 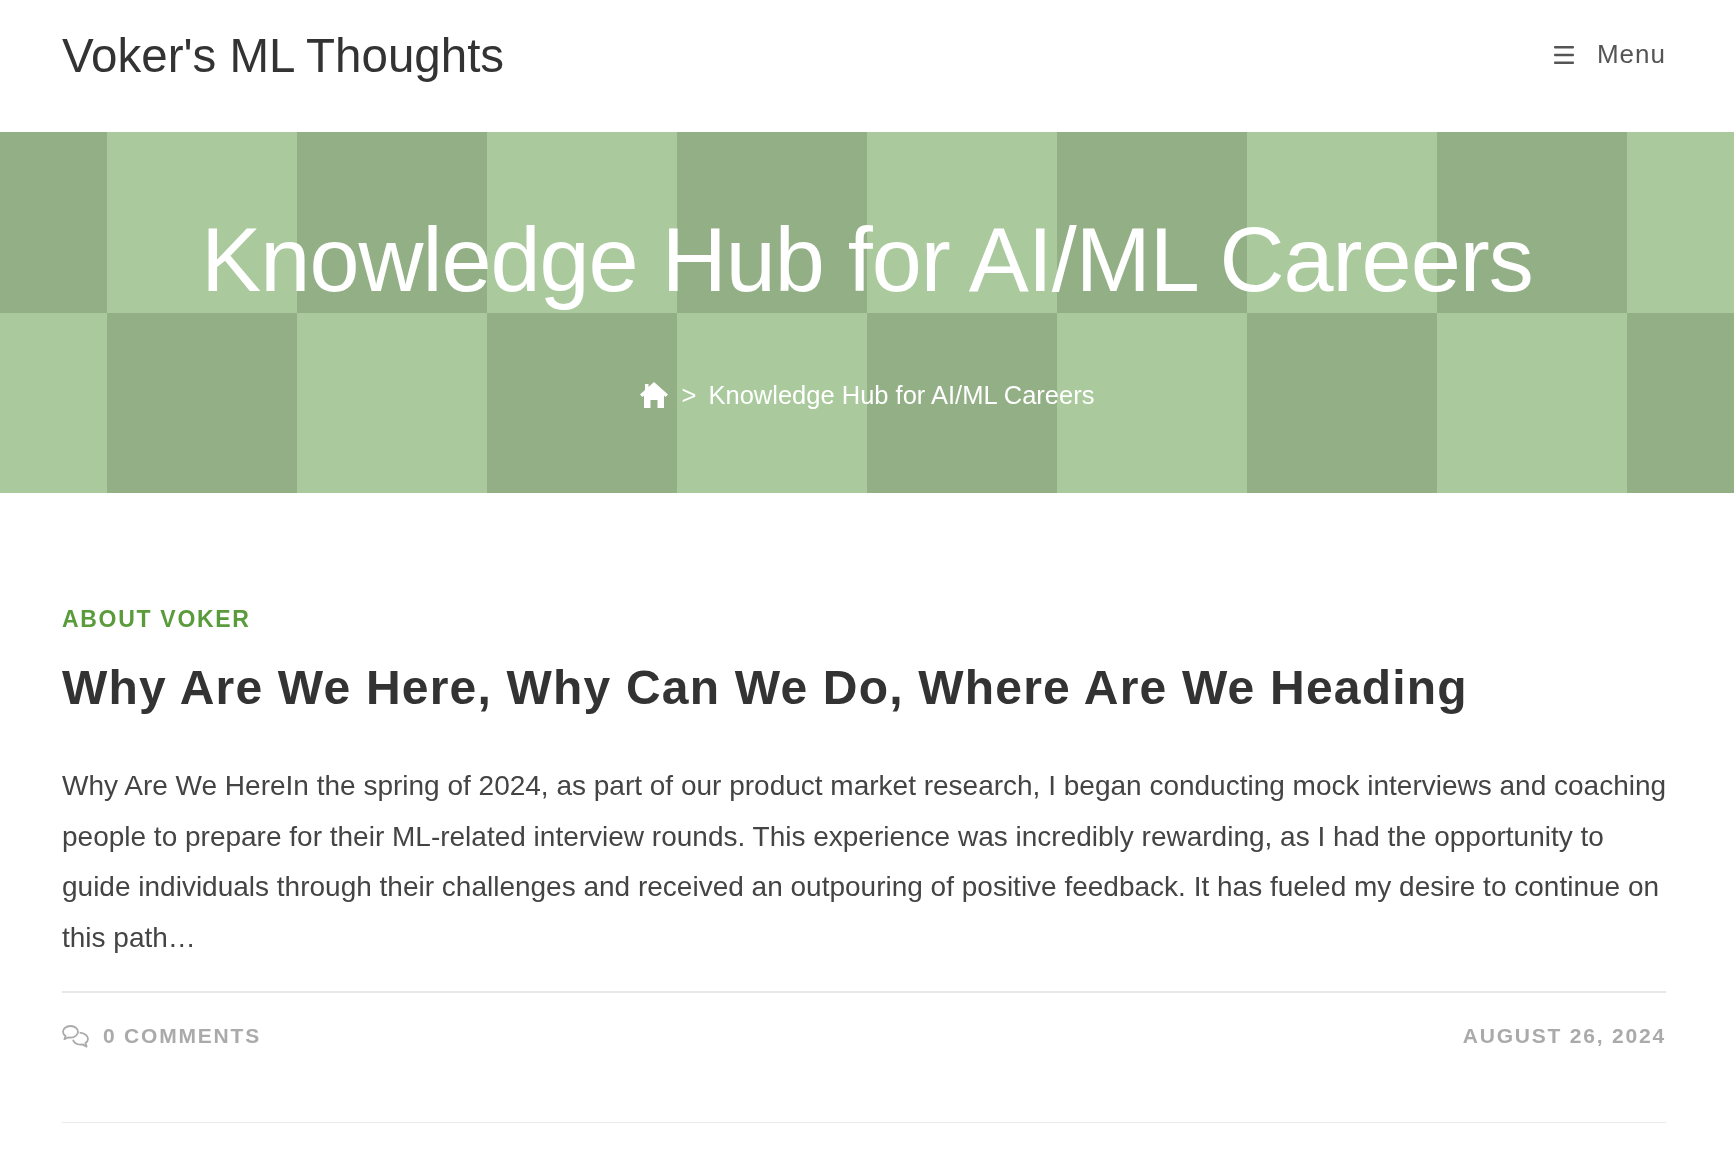 What do you see at coordinates (867, 260) in the screenshot?
I see `page-title: Knowledge Hub for AI/ML Careers` at bounding box center [867, 260].